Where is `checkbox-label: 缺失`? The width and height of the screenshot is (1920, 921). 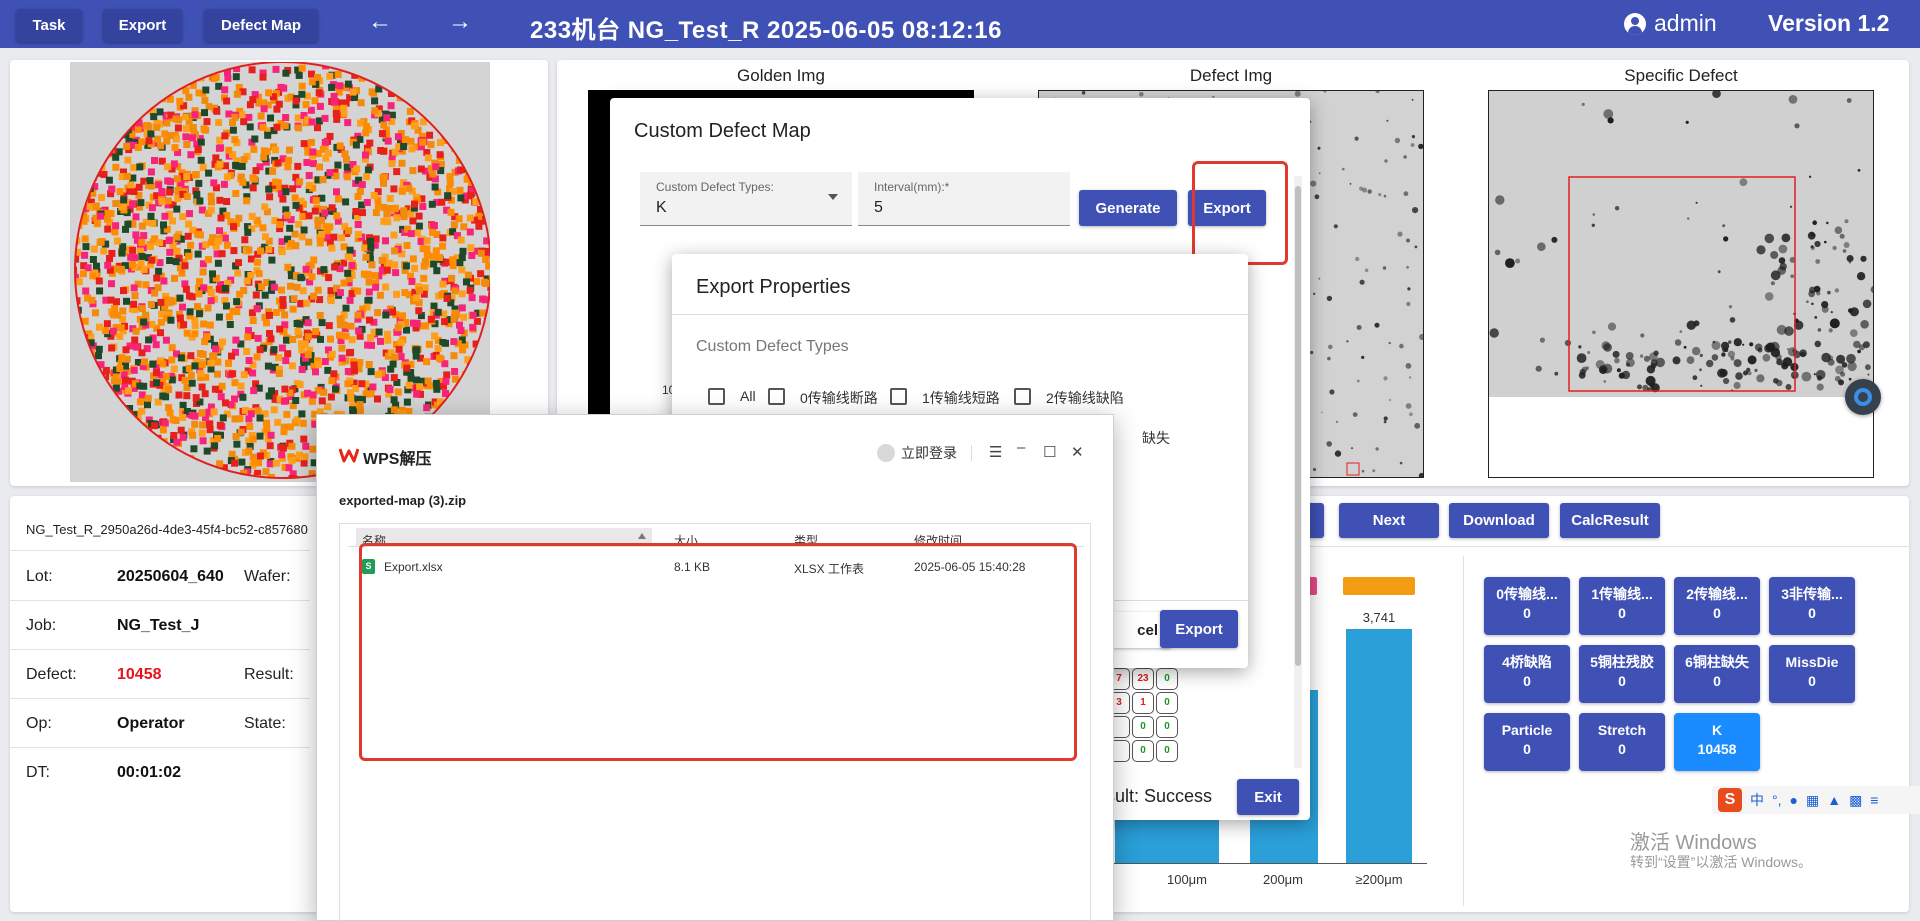 checkbox-label: 缺失 is located at coordinates (1156, 438).